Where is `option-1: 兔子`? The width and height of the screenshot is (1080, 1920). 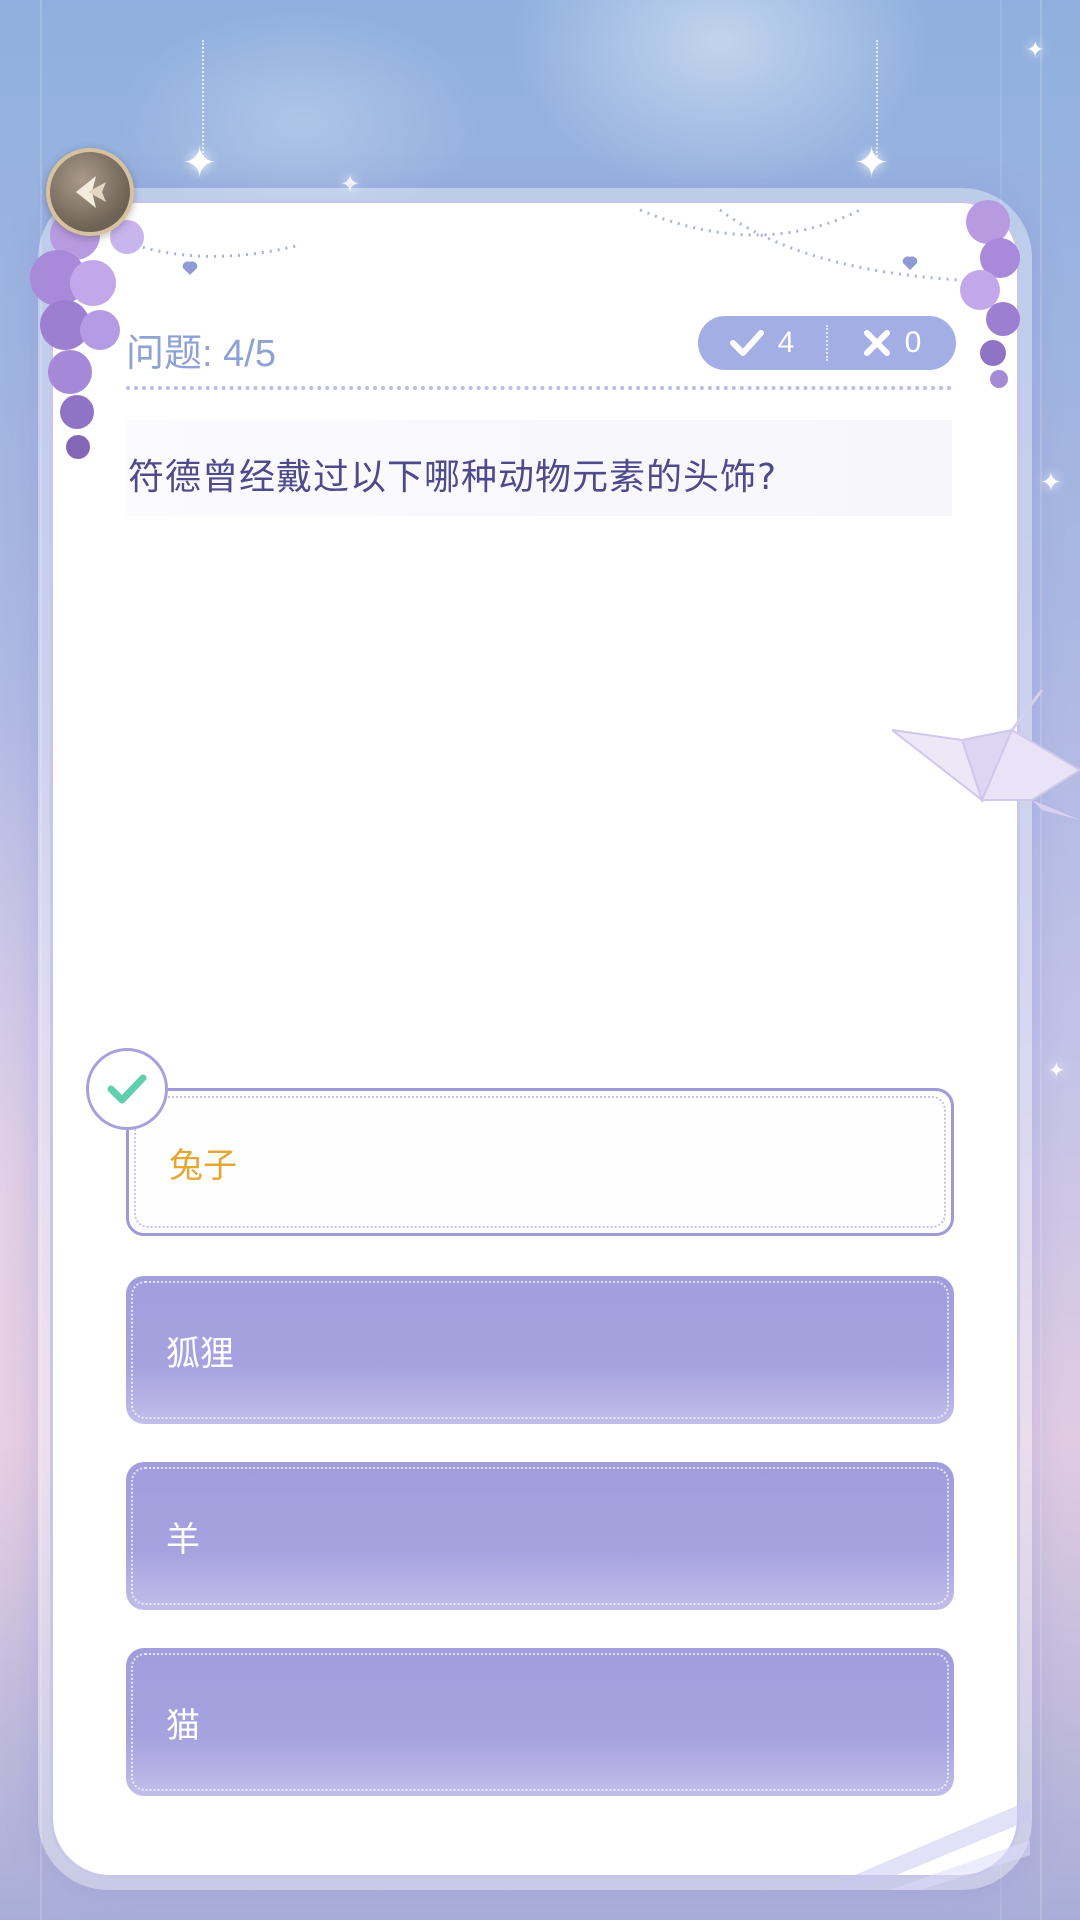 option-1: 兔子 is located at coordinates (540, 1162).